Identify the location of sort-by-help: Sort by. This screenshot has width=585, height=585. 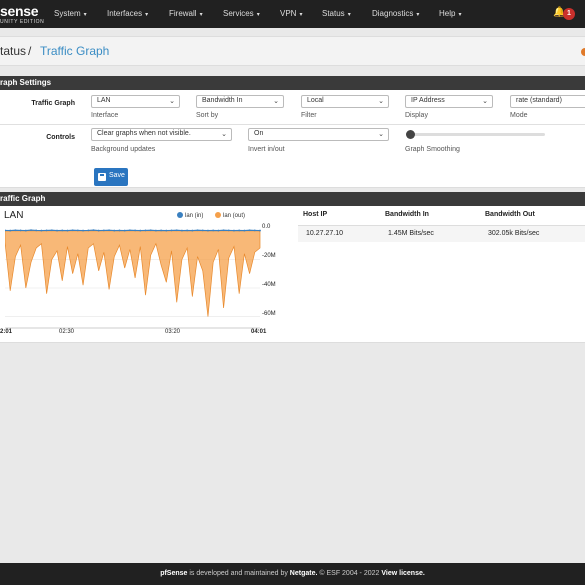
(207, 115).